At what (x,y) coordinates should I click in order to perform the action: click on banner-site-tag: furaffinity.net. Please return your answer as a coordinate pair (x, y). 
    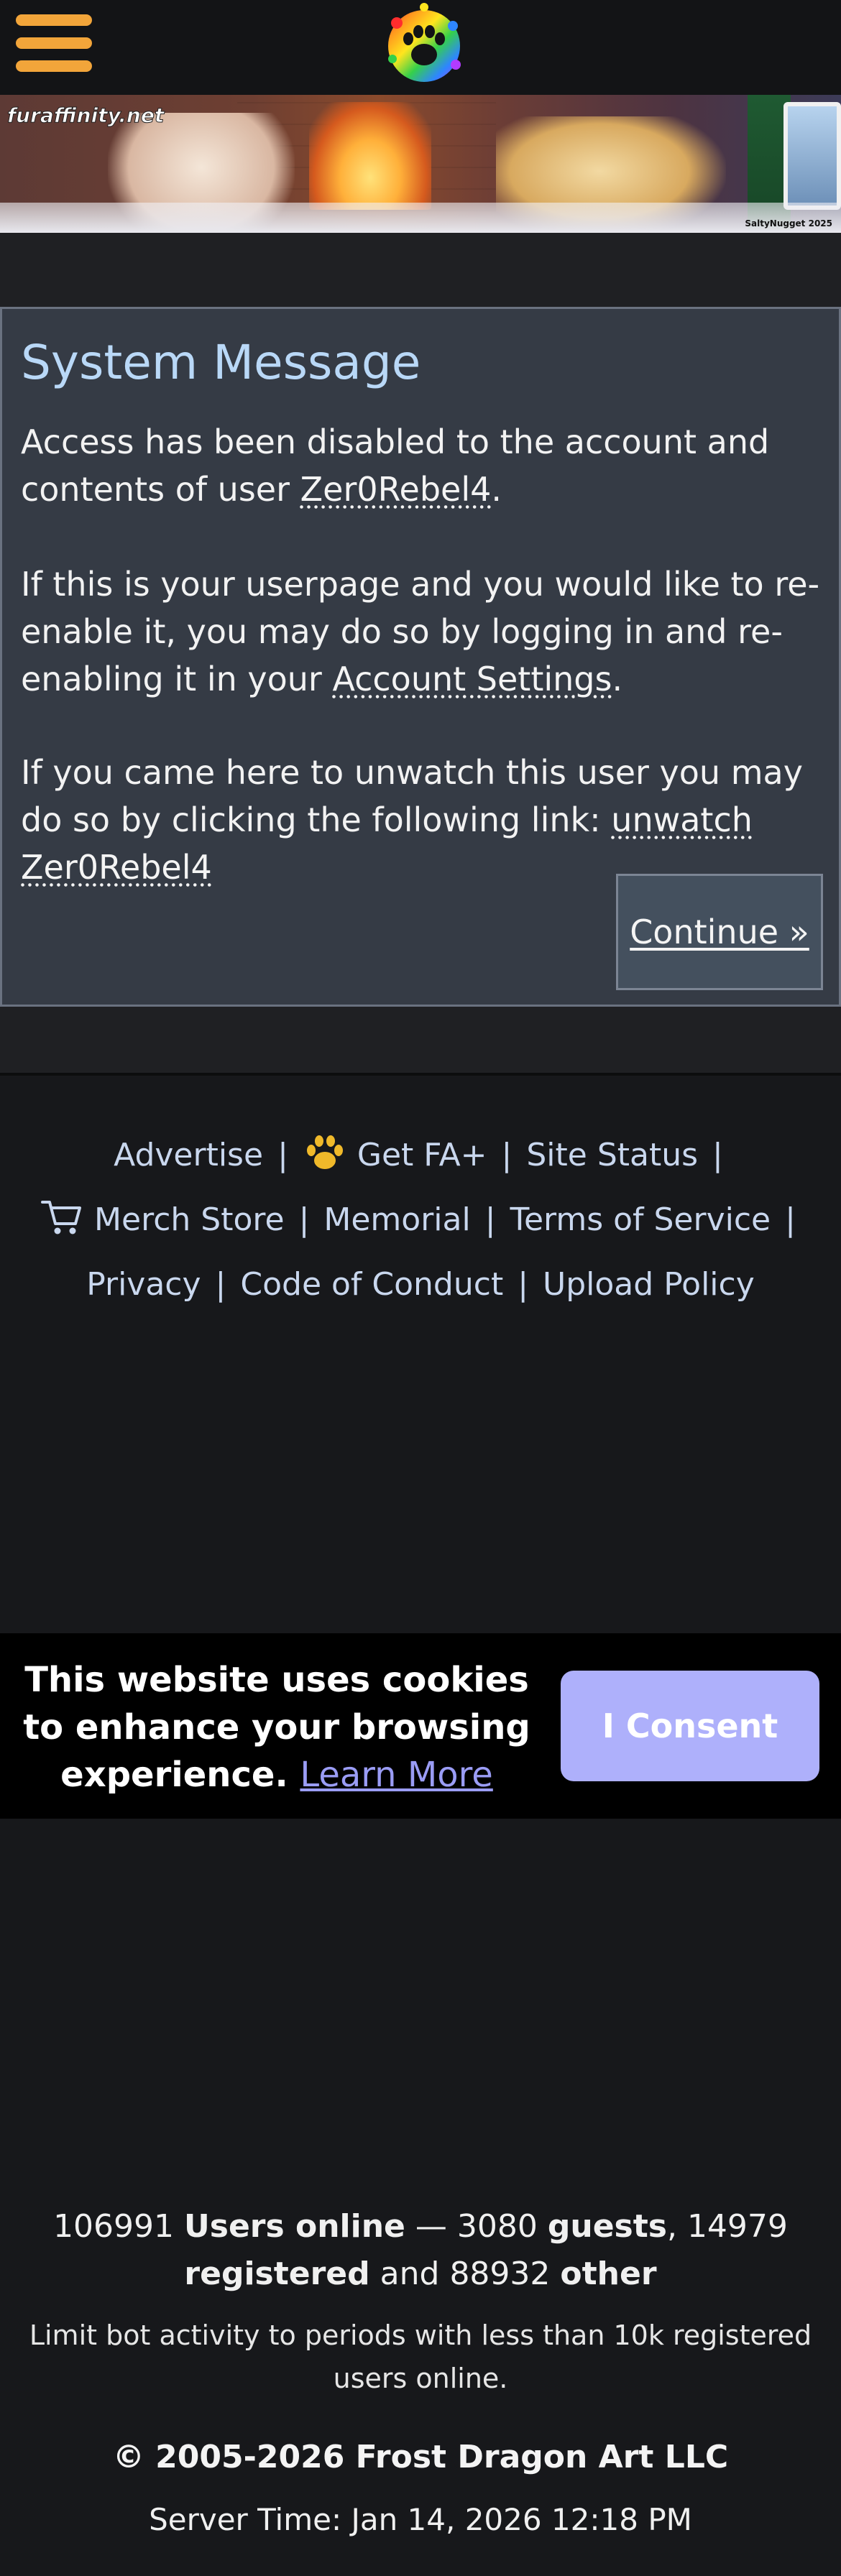
    Looking at the image, I should click on (86, 115).